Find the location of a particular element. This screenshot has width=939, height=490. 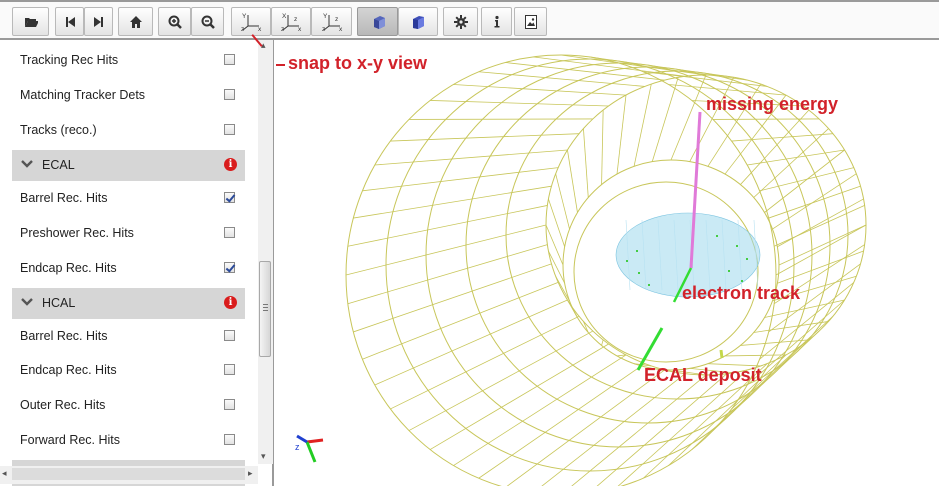

snap-view-annotation: snap to x-y view is located at coordinates (358, 63).